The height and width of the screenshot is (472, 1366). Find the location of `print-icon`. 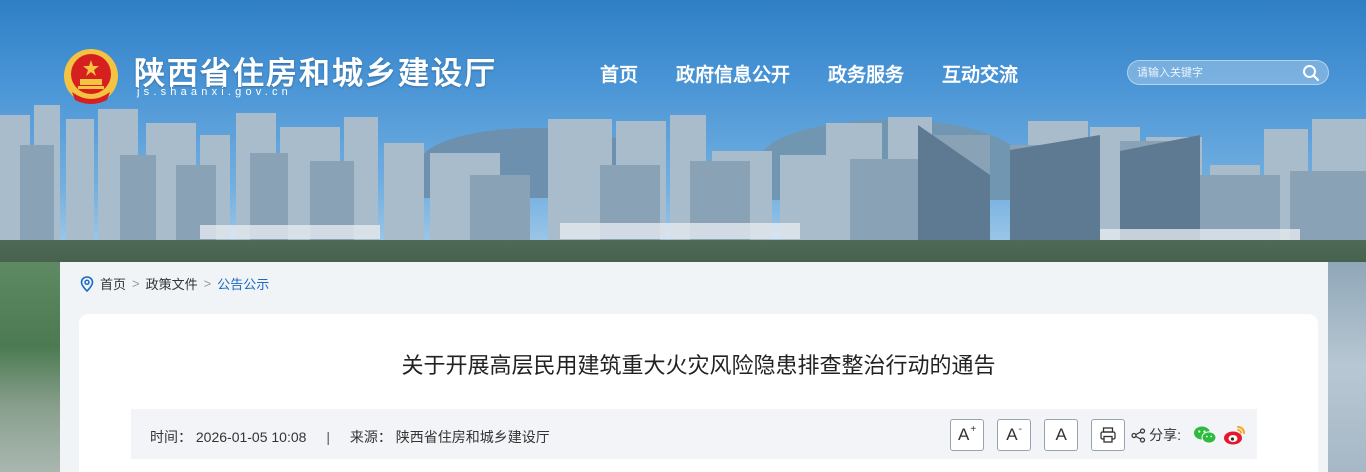

print-icon is located at coordinates (1108, 435).